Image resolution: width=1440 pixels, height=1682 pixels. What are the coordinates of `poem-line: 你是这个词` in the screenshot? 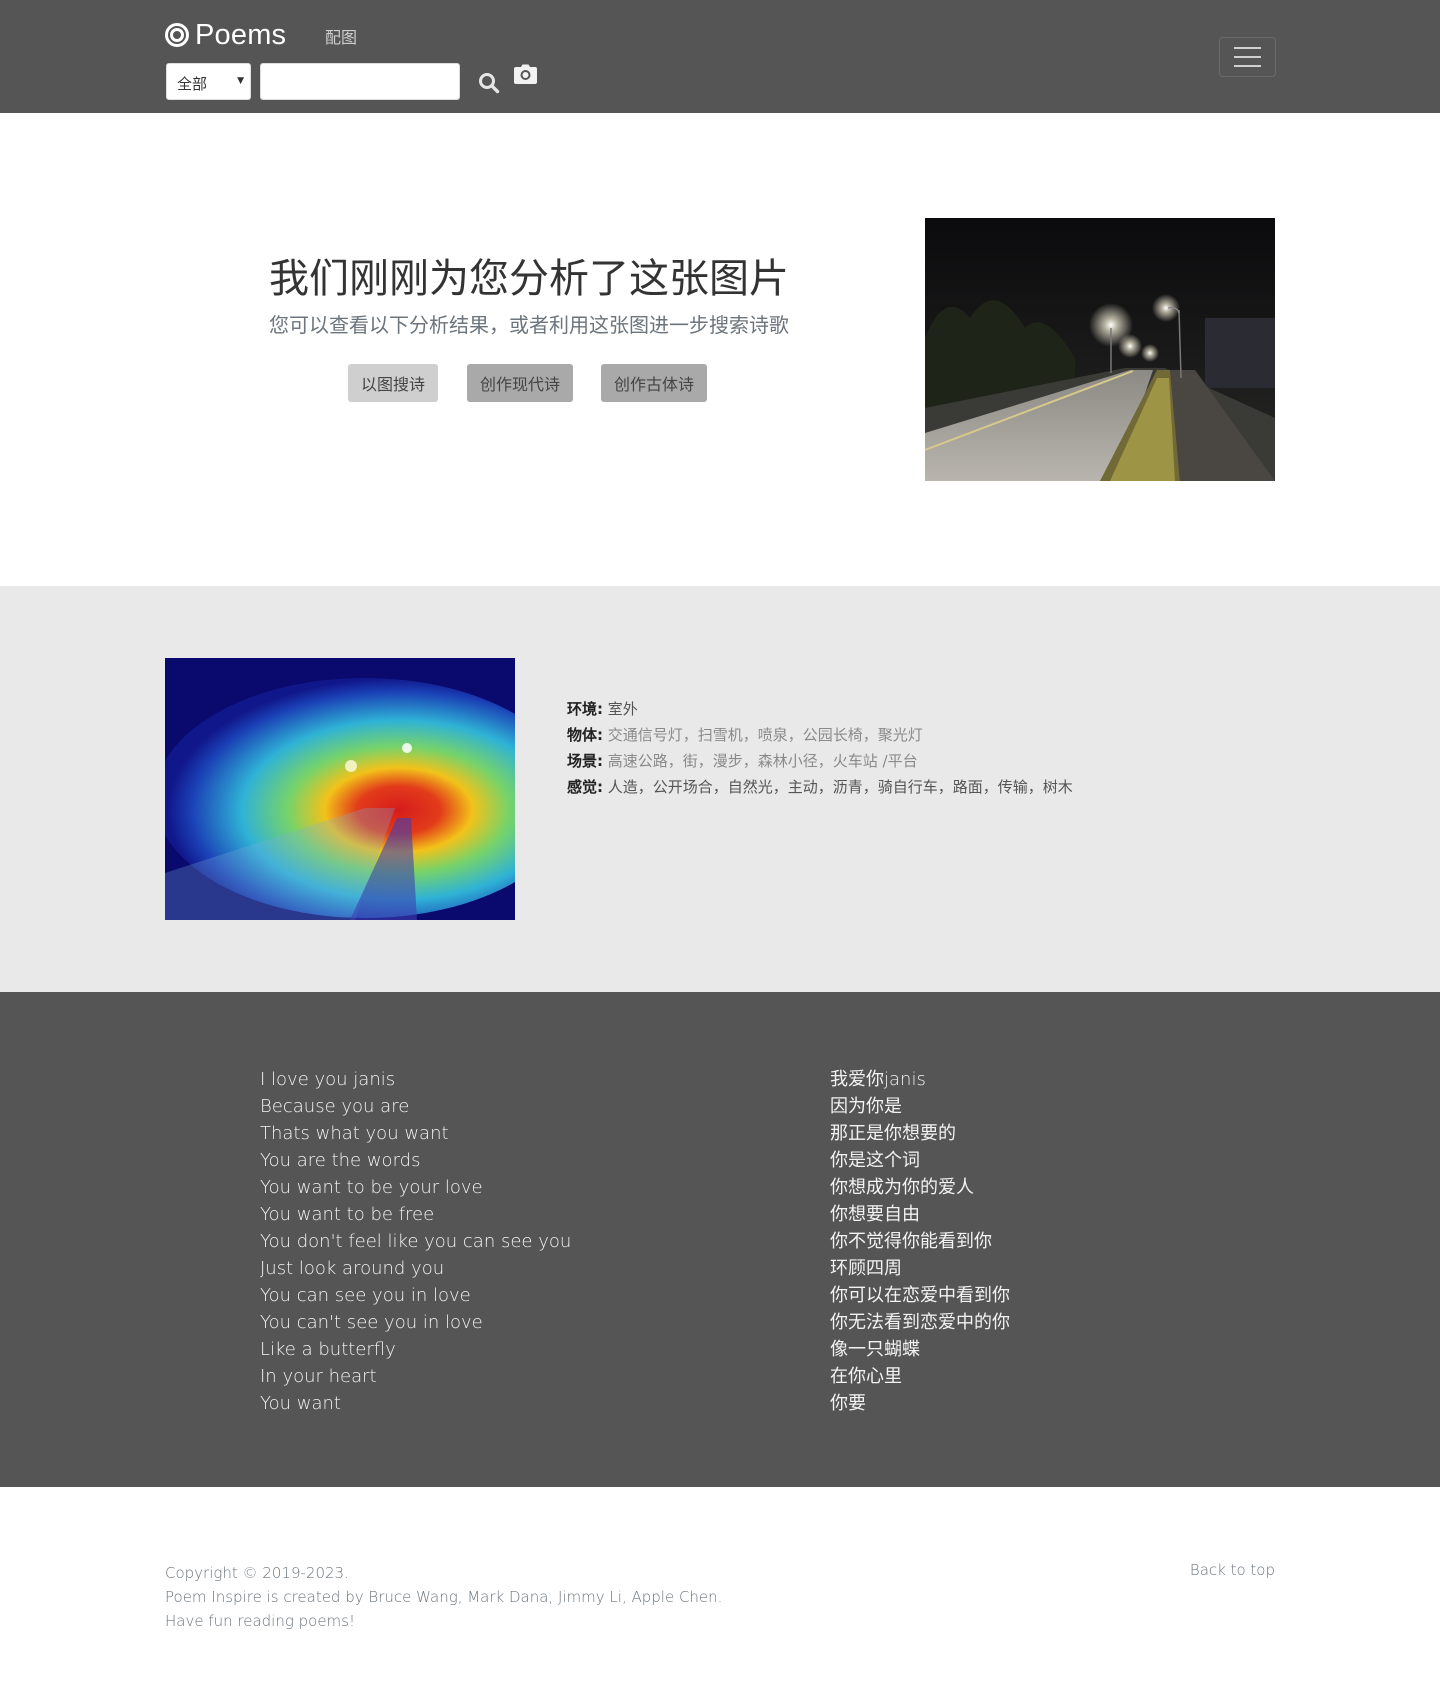 It's located at (875, 1160).